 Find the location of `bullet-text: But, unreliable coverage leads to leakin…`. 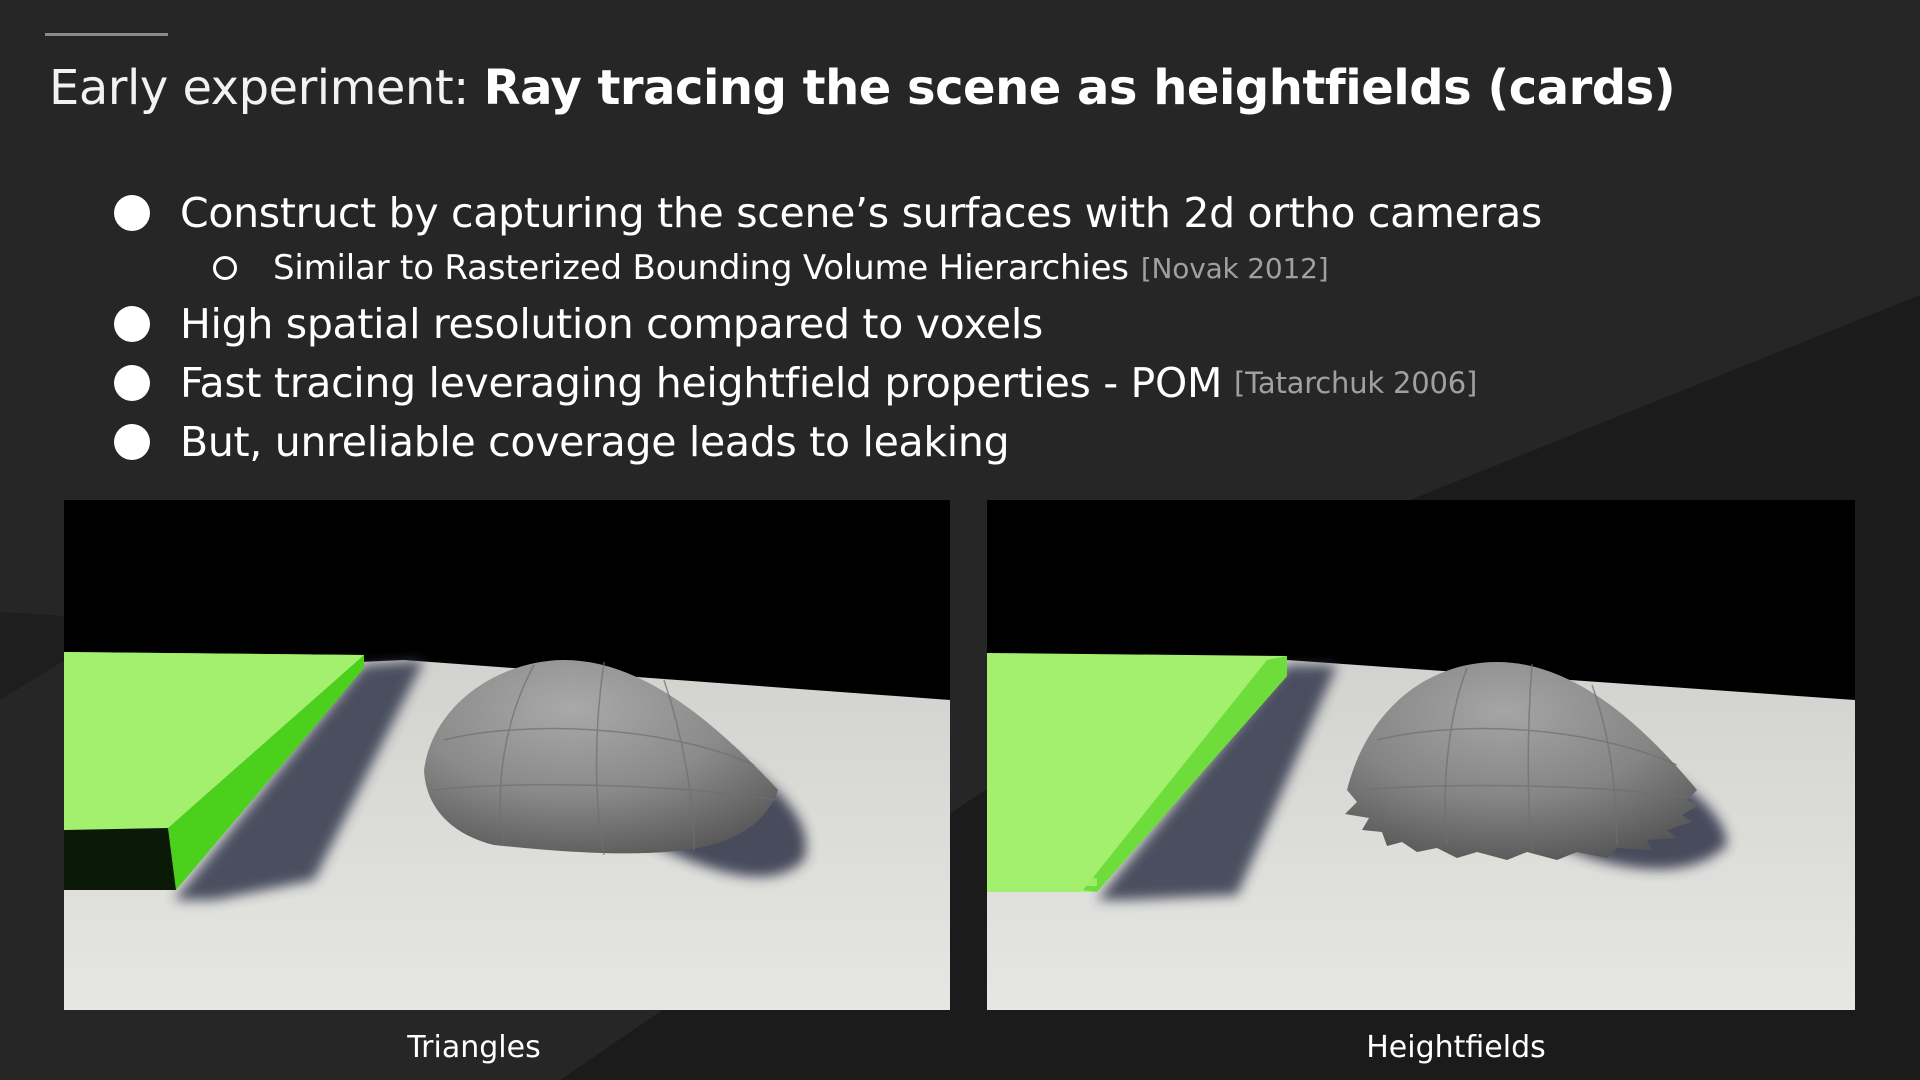

bullet-text: But, unreliable coverage leads to leakin… is located at coordinates (595, 442).